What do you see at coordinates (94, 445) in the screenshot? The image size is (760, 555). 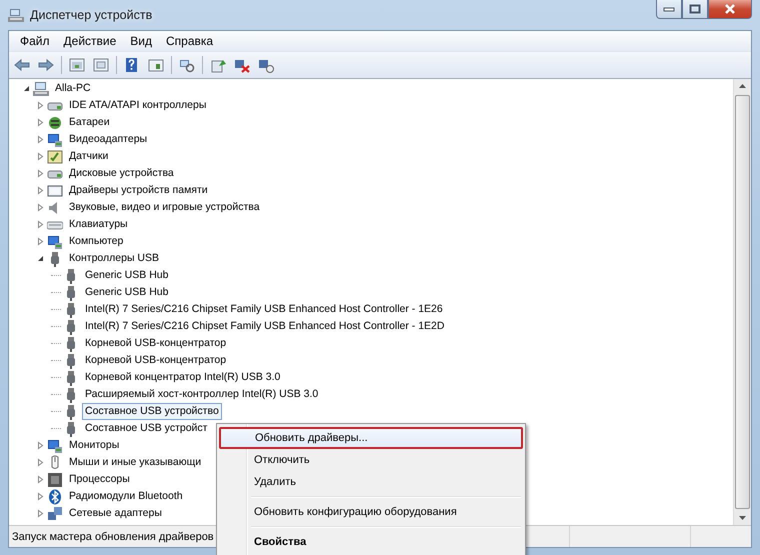 I see `tree-item: Мониторы` at bounding box center [94, 445].